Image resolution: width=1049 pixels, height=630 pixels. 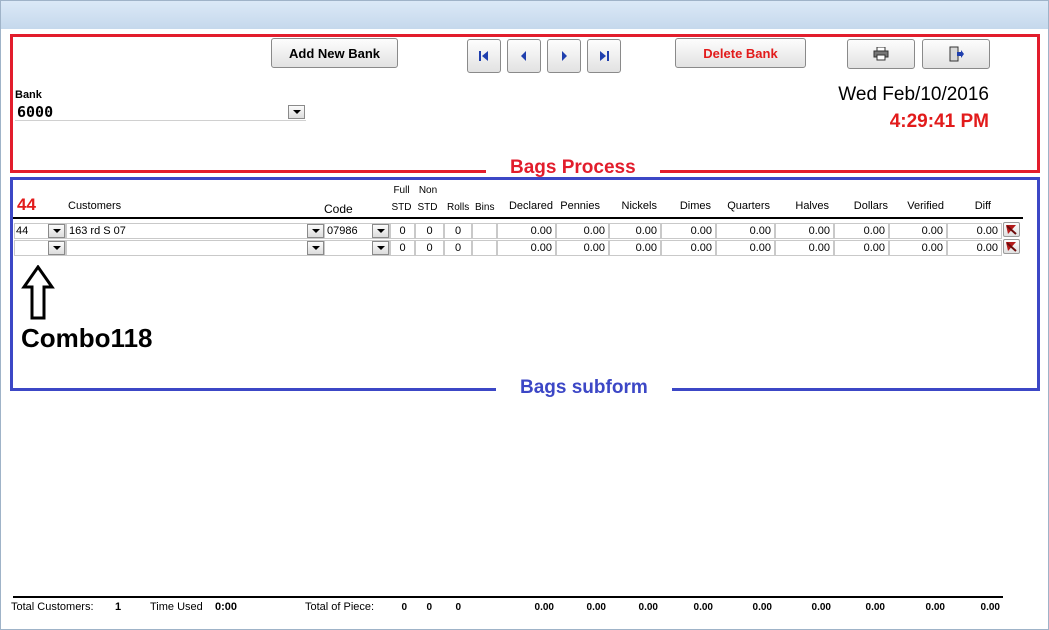 What do you see at coordinates (401, 190) in the screenshot?
I see `header-full-top: Full` at bounding box center [401, 190].